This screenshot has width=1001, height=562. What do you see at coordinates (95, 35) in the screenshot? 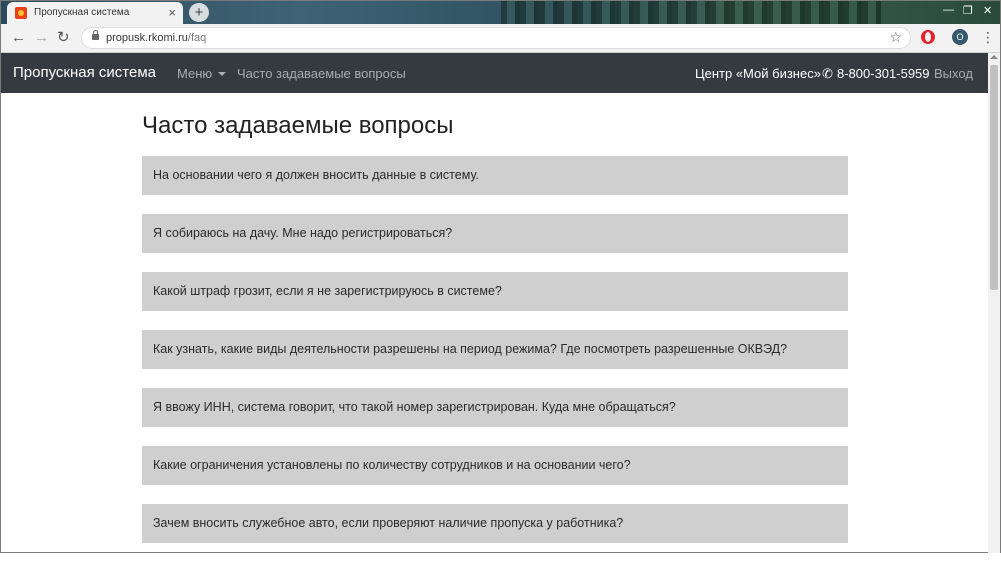
I see `lock-icon` at bounding box center [95, 35].